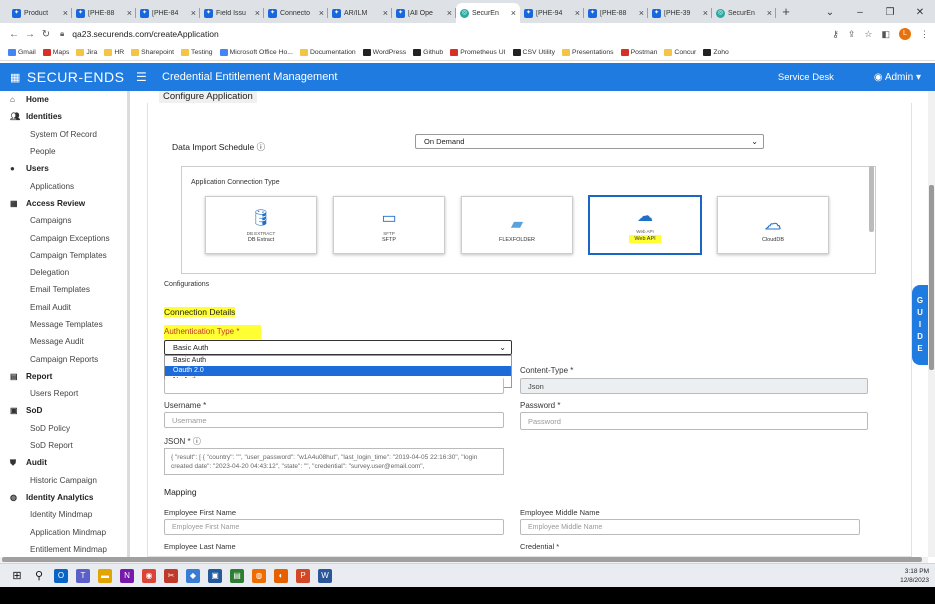  I want to click on reload-icon: ↻, so click(46, 34).